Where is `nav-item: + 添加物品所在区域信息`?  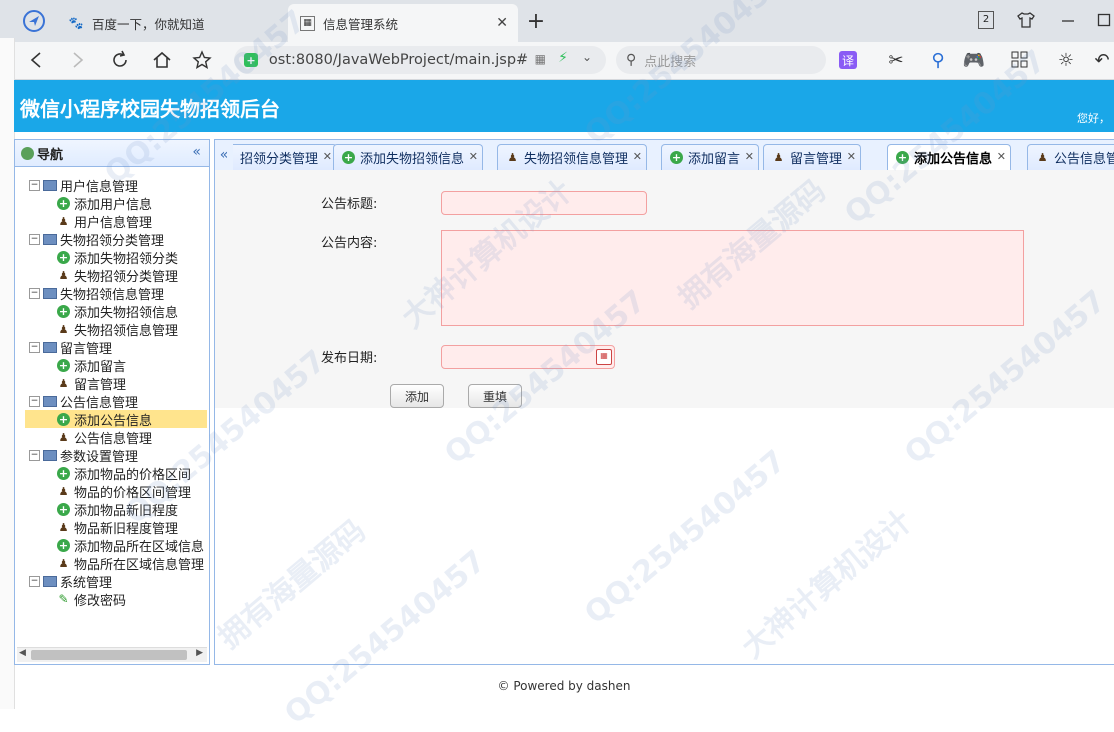 nav-item: + 添加物品所在区域信息 is located at coordinates (112, 545).